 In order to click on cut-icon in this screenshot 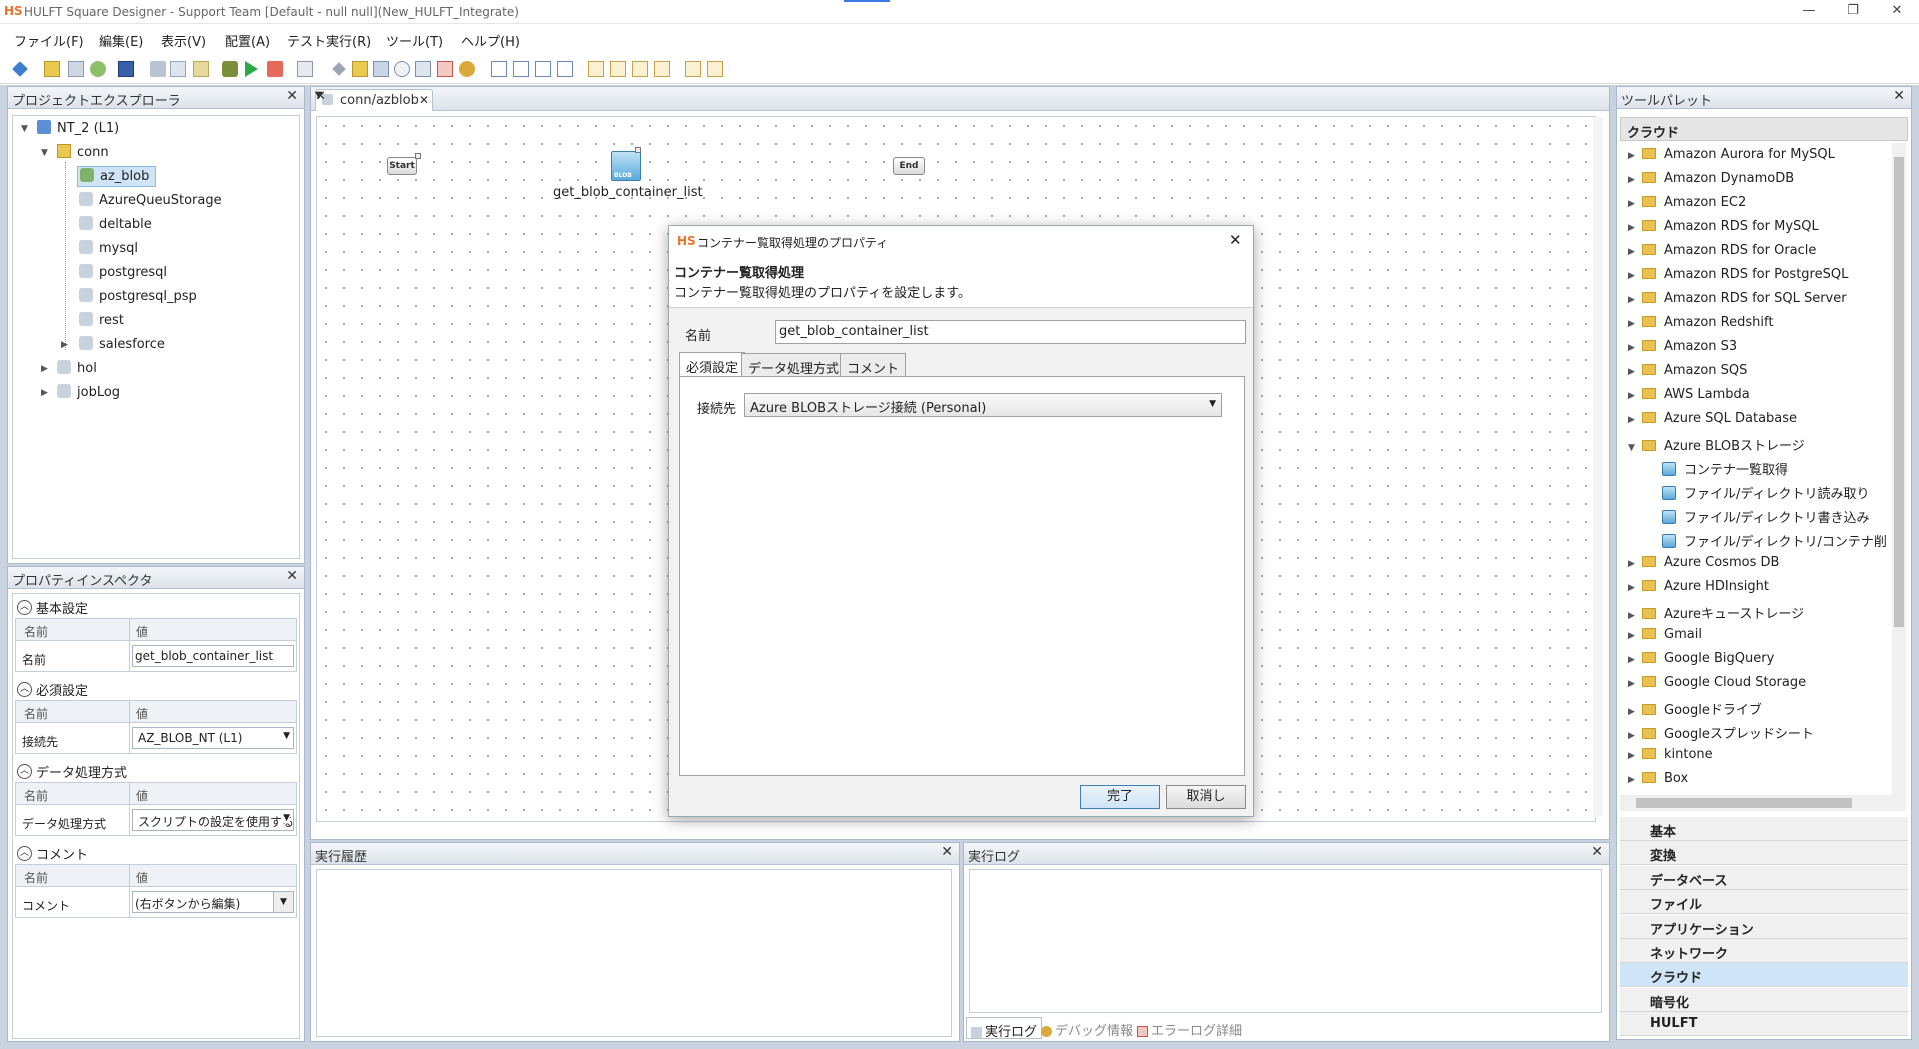, I will do `click(158, 69)`.